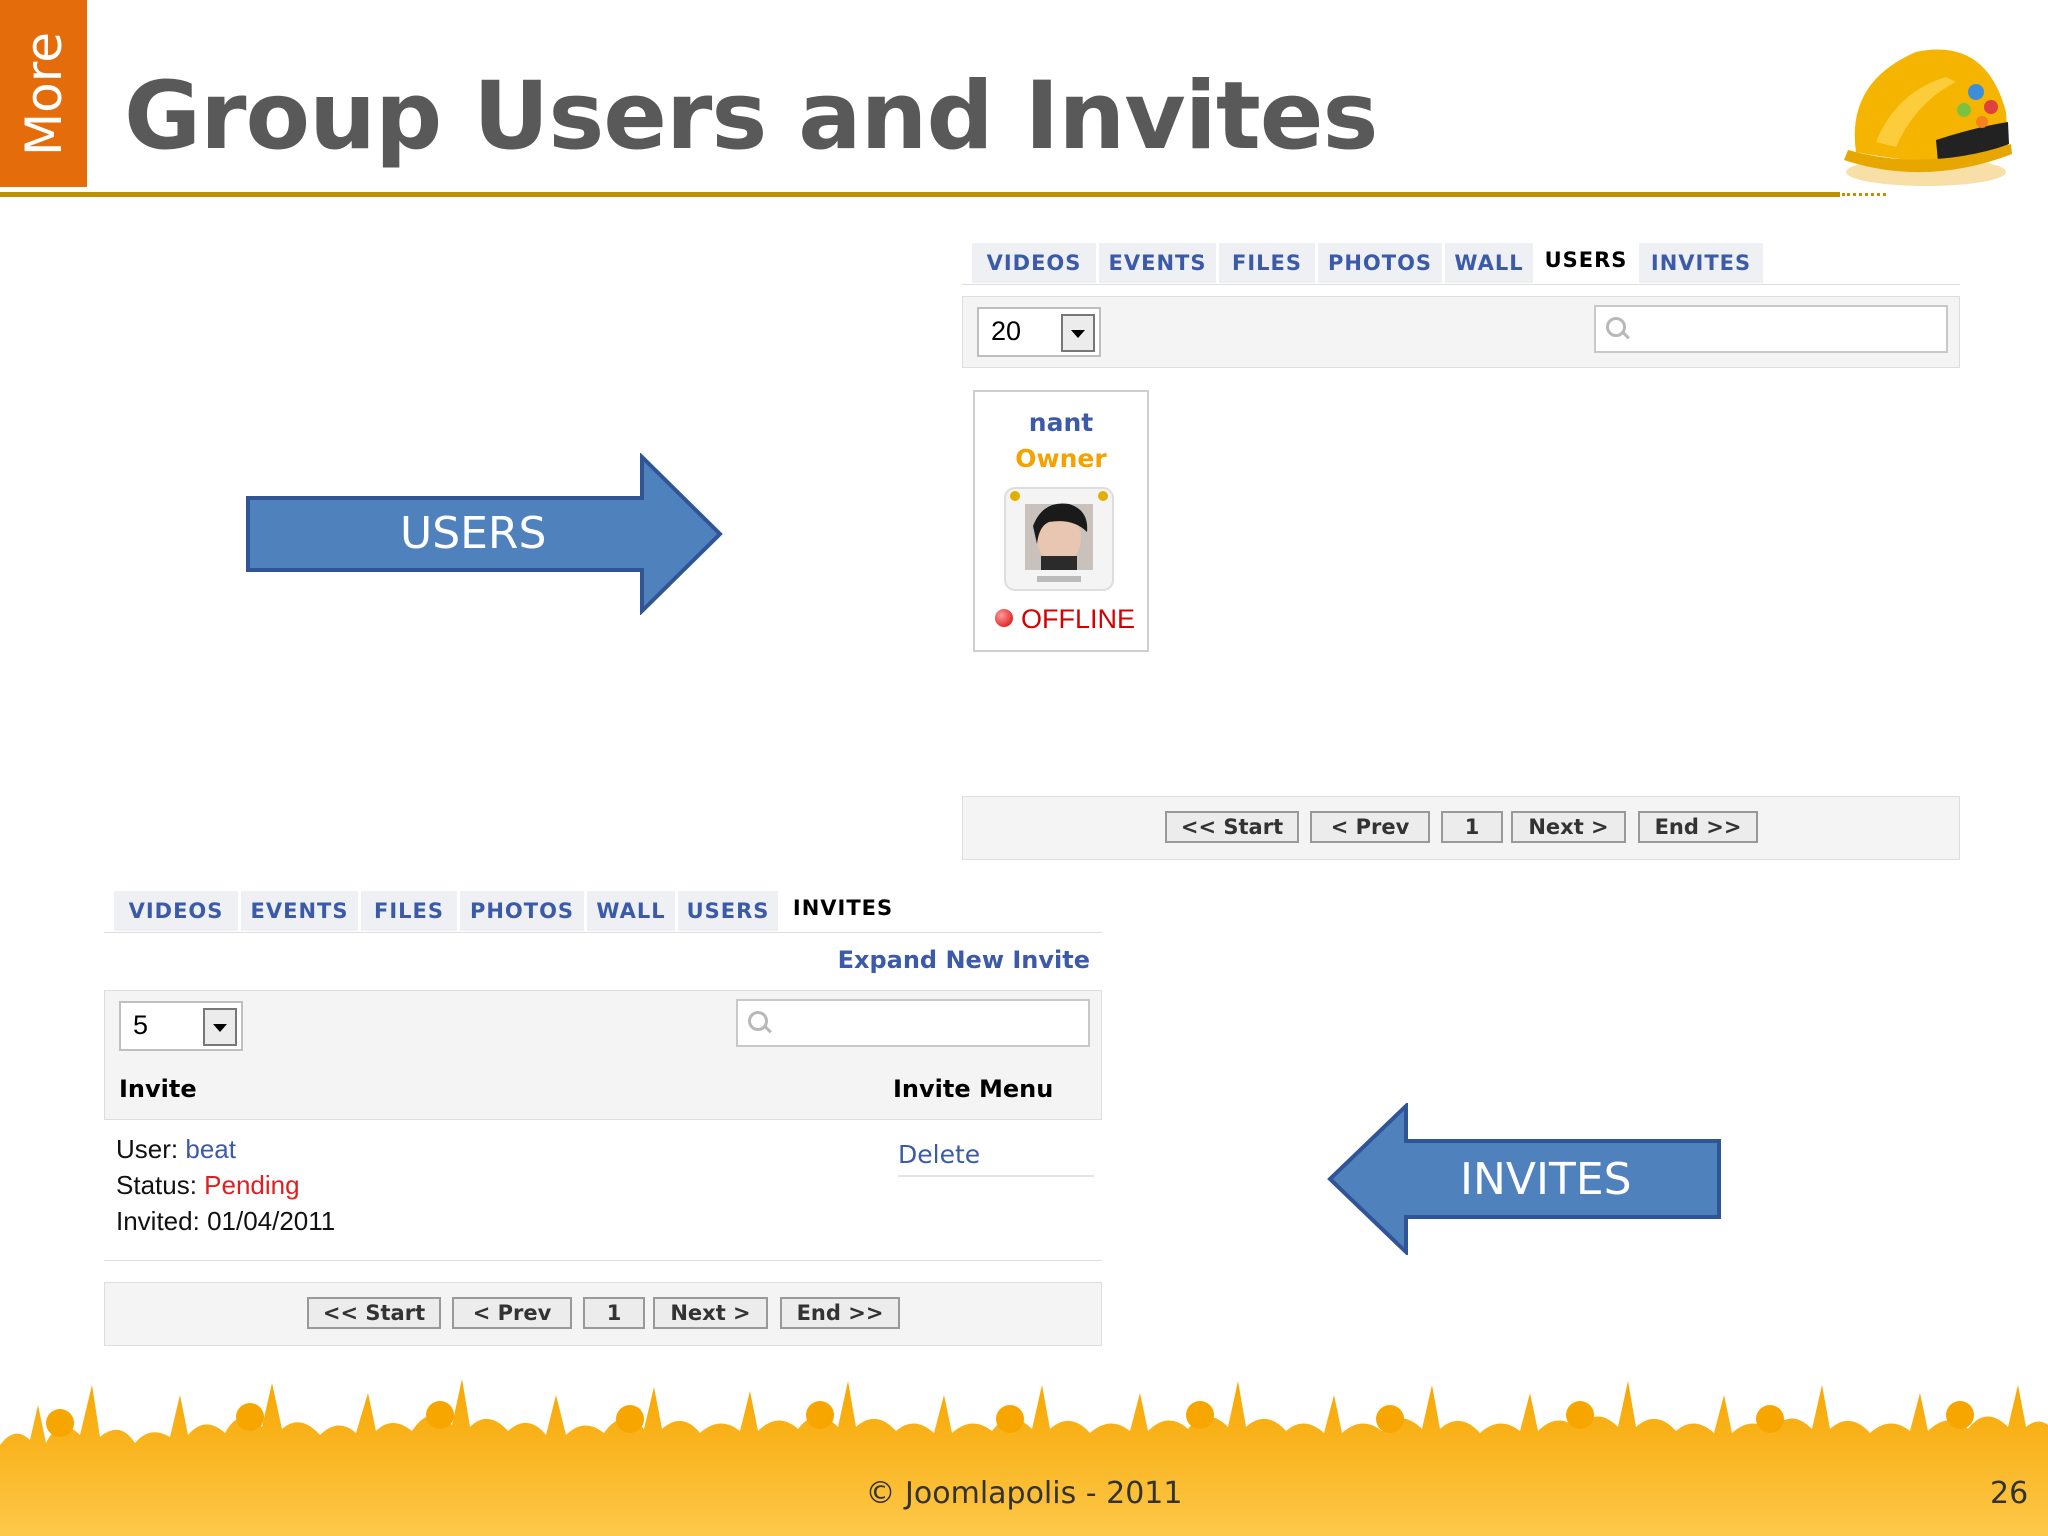  Describe the element at coordinates (920, 194) in the screenshot. I see `title-rule` at that location.